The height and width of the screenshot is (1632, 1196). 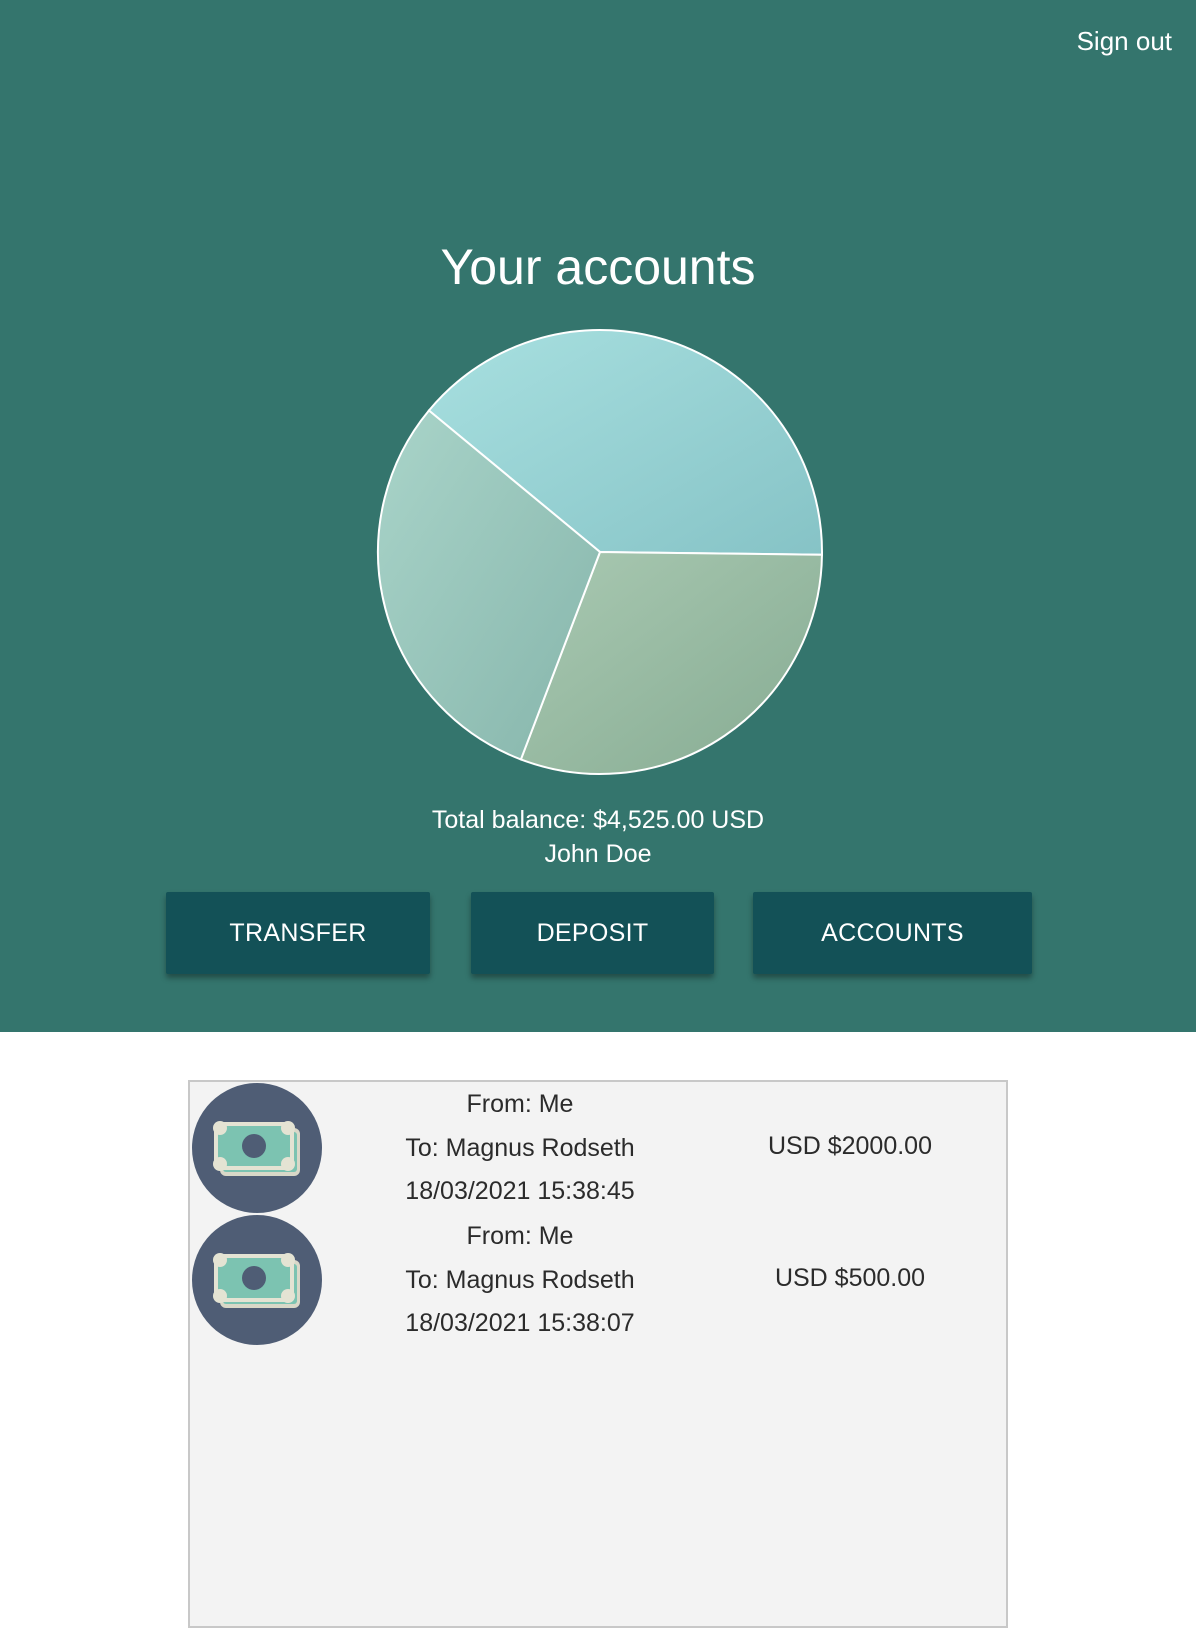 I want to click on deposit-button: DEPOSIT, so click(x=592, y=933).